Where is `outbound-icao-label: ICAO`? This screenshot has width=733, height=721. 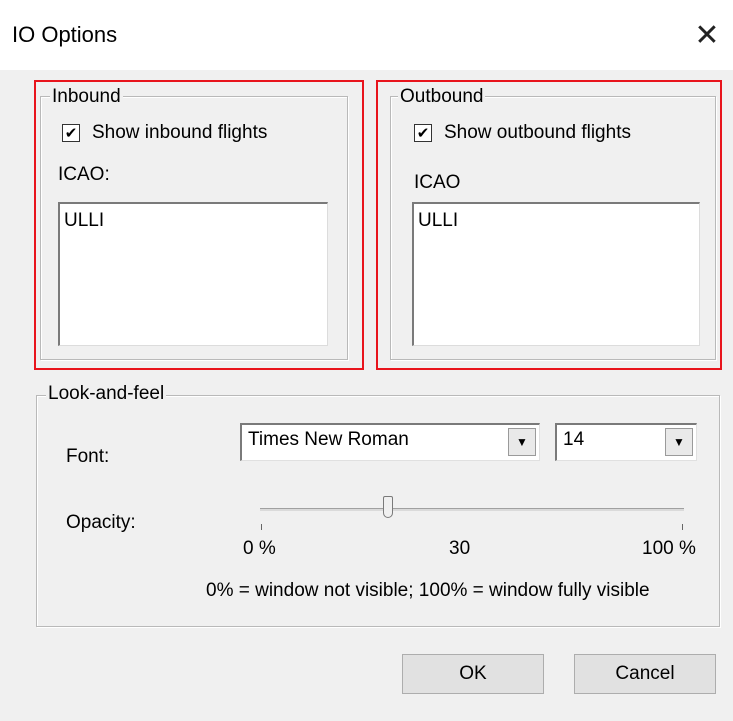 outbound-icao-label: ICAO is located at coordinates (437, 182).